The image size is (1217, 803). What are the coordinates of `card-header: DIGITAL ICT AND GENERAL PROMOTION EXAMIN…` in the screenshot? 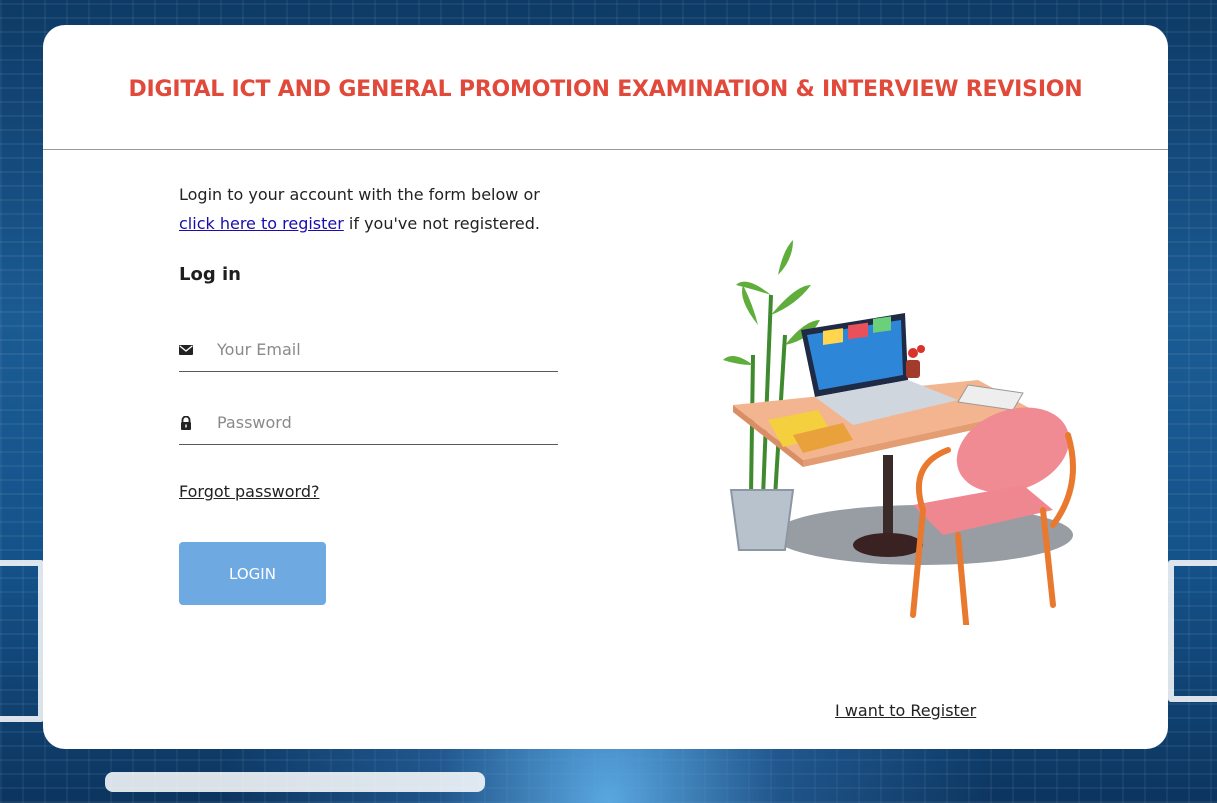 It's located at (605, 87).